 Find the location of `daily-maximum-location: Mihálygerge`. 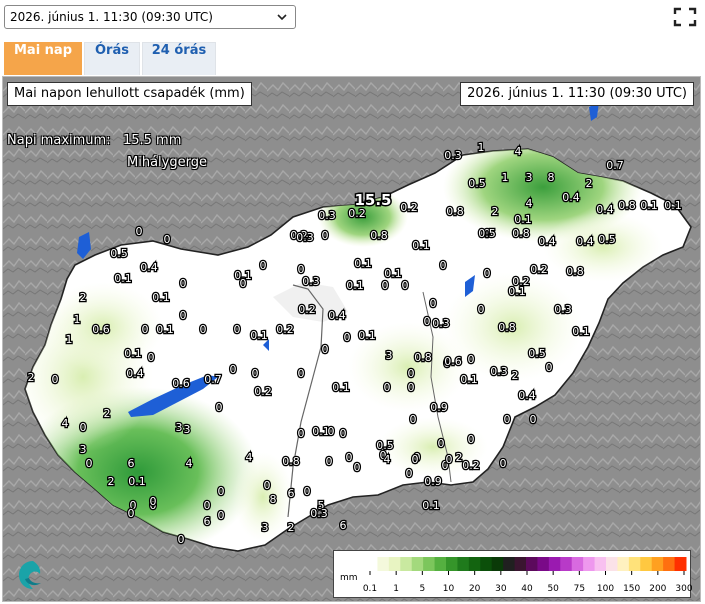

daily-maximum-location: Mihálygerge is located at coordinates (167, 162).